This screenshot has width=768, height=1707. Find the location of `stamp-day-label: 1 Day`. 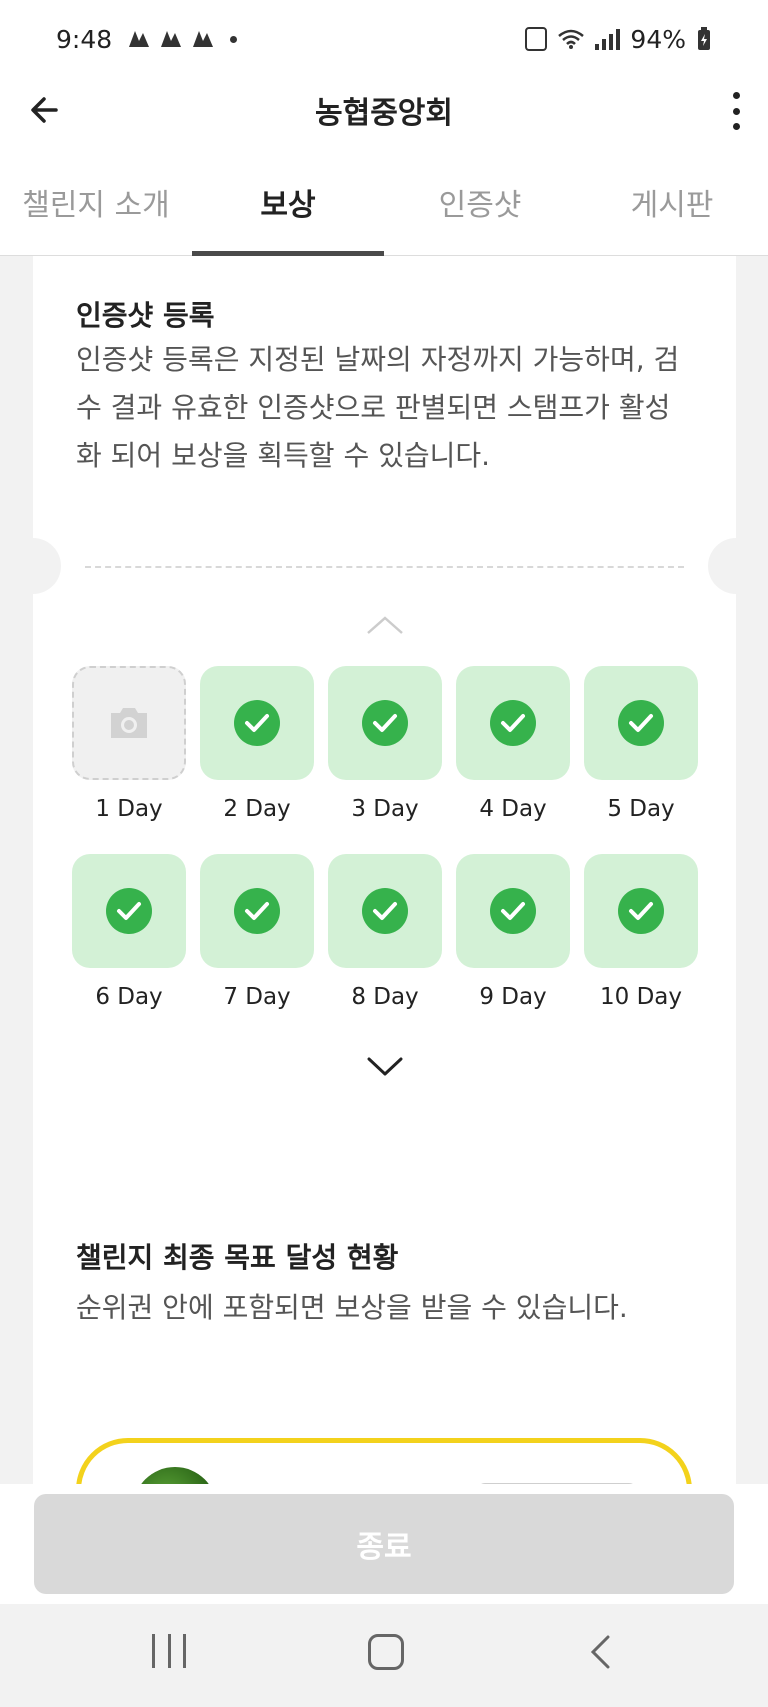

stamp-day-label: 1 Day is located at coordinates (129, 809).